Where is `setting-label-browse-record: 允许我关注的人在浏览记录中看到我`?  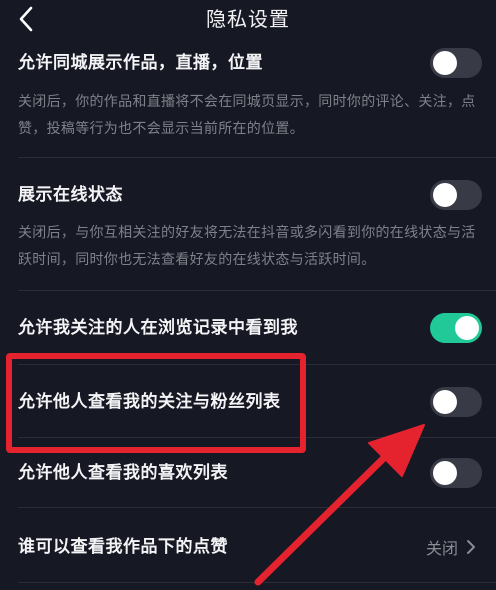 setting-label-browse-record: 允许我关注的人在浏览记录中看到我 is located at coordinates (158, 328).